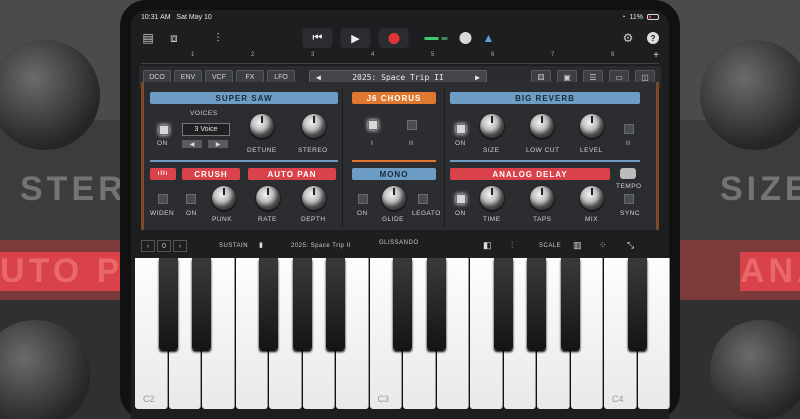 The image size is (800, 419). What do you see at coordinates (206, 129) in the screenshot?
I see `voices-value: 3 Voice` at bounding box center [206, 129].